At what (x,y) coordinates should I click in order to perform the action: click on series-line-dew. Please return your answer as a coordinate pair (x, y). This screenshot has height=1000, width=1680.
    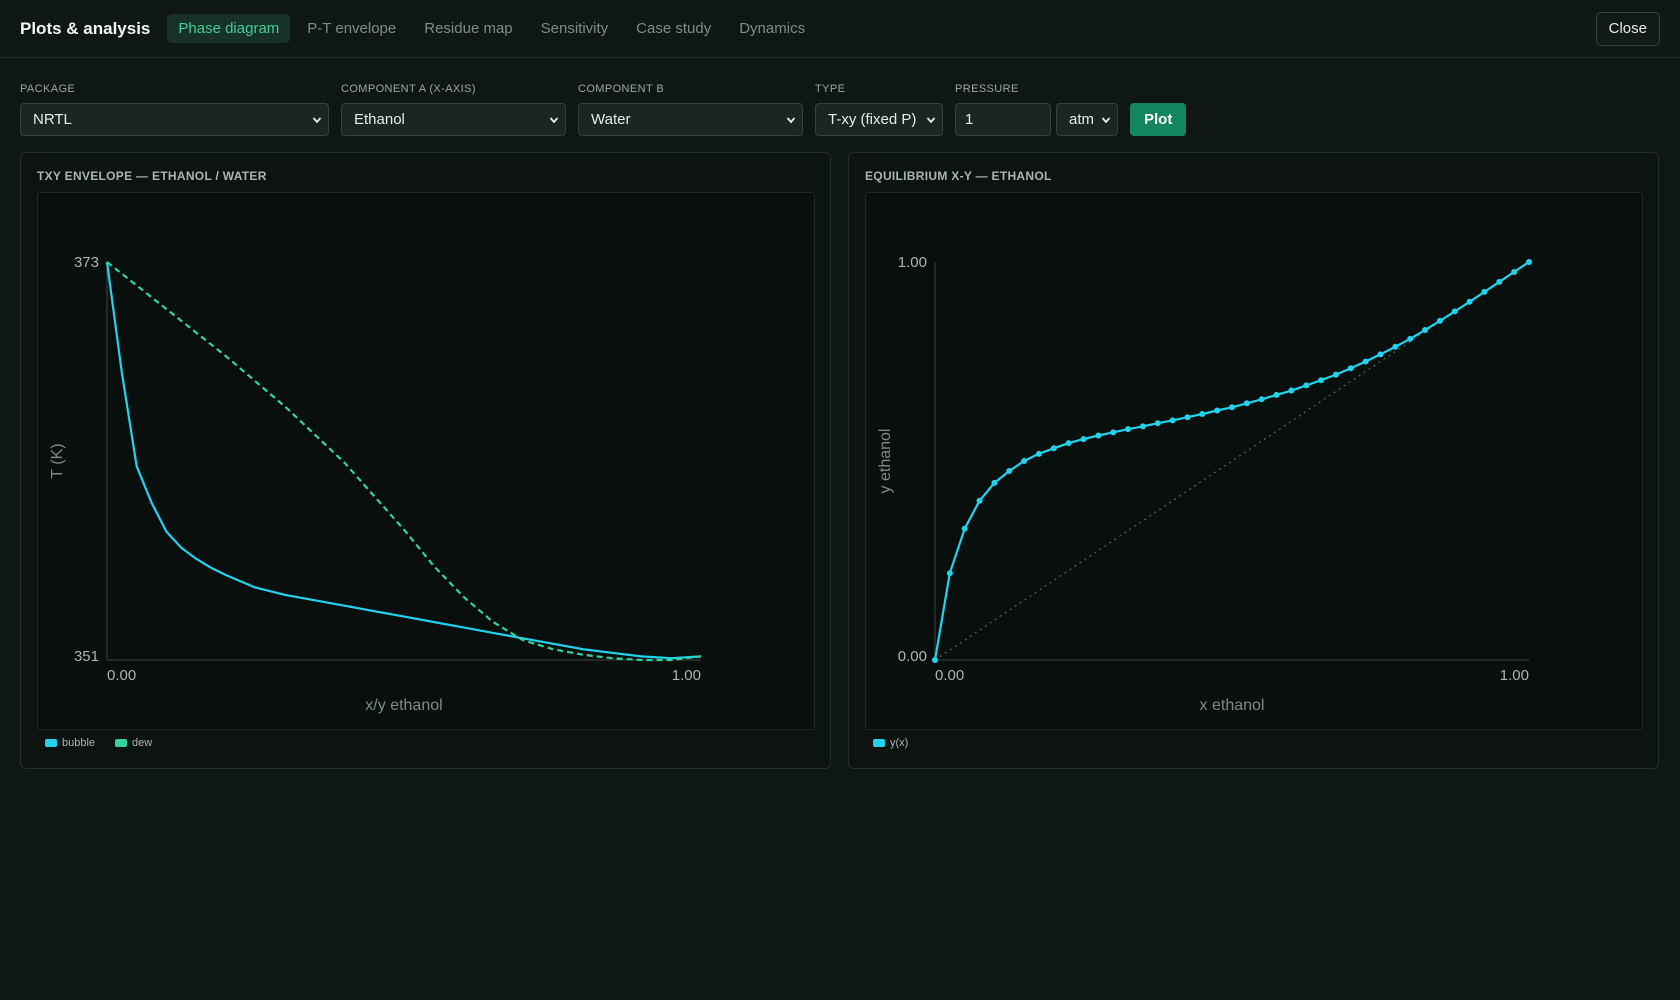
    Looking at the image, I should click on (404, 461).